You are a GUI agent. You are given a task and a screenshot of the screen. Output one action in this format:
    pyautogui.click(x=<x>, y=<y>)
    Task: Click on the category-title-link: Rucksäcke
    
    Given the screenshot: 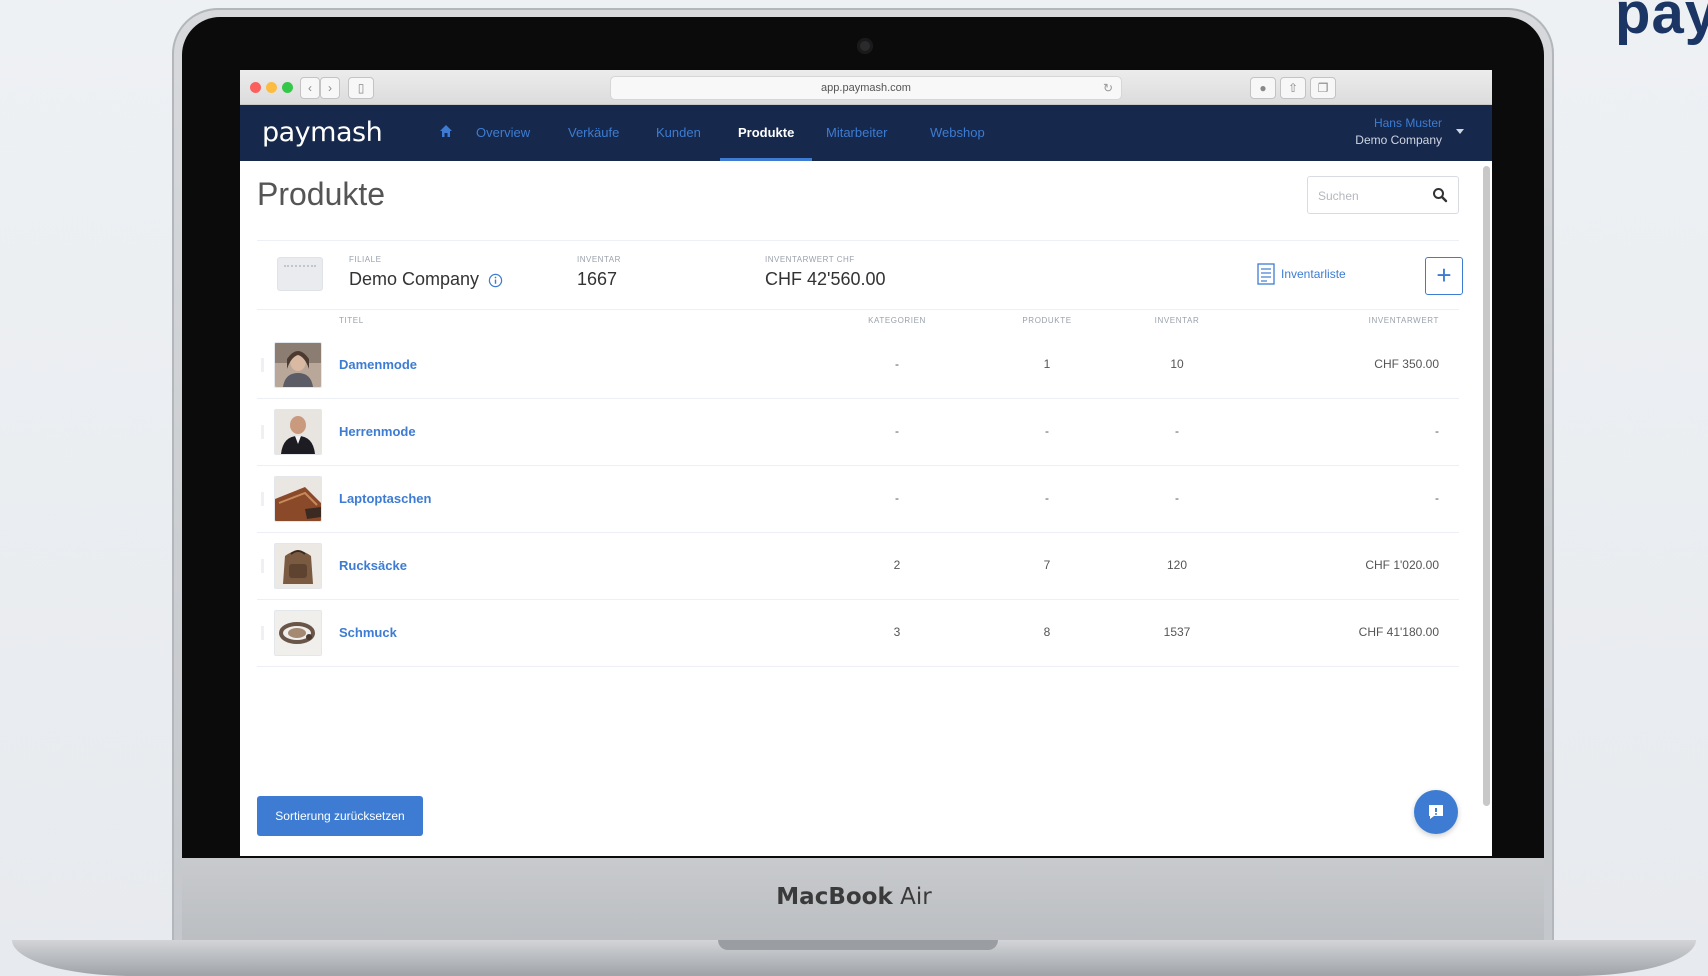 What is the action you would take?
    pyautogui.click(x=373, y=565)
    